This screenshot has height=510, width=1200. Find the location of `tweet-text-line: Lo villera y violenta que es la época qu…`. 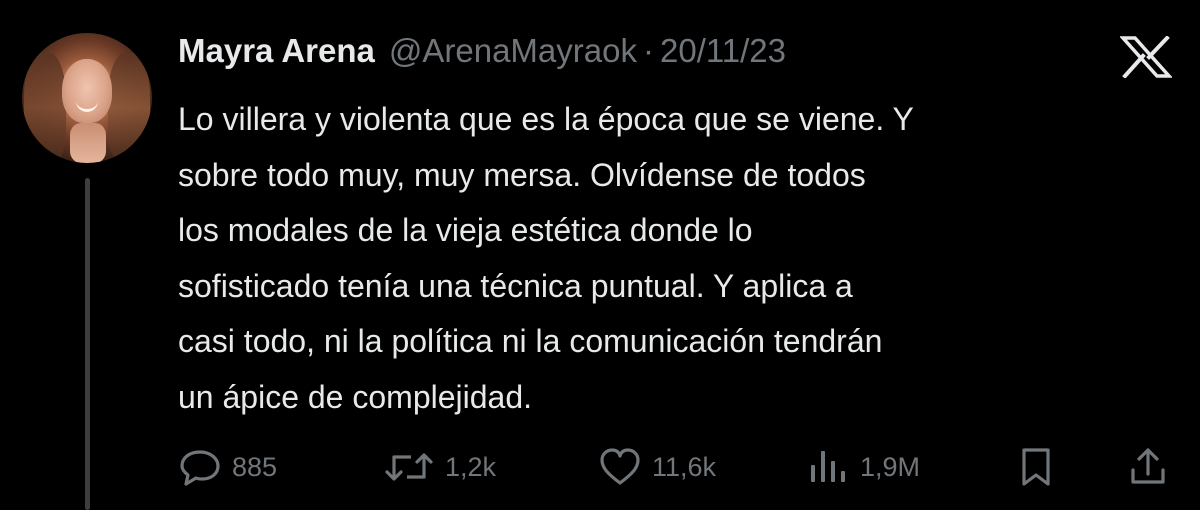

tweet-text-line: Lo villera y violenta que es la época qu… is located at coordinates (546, 119).